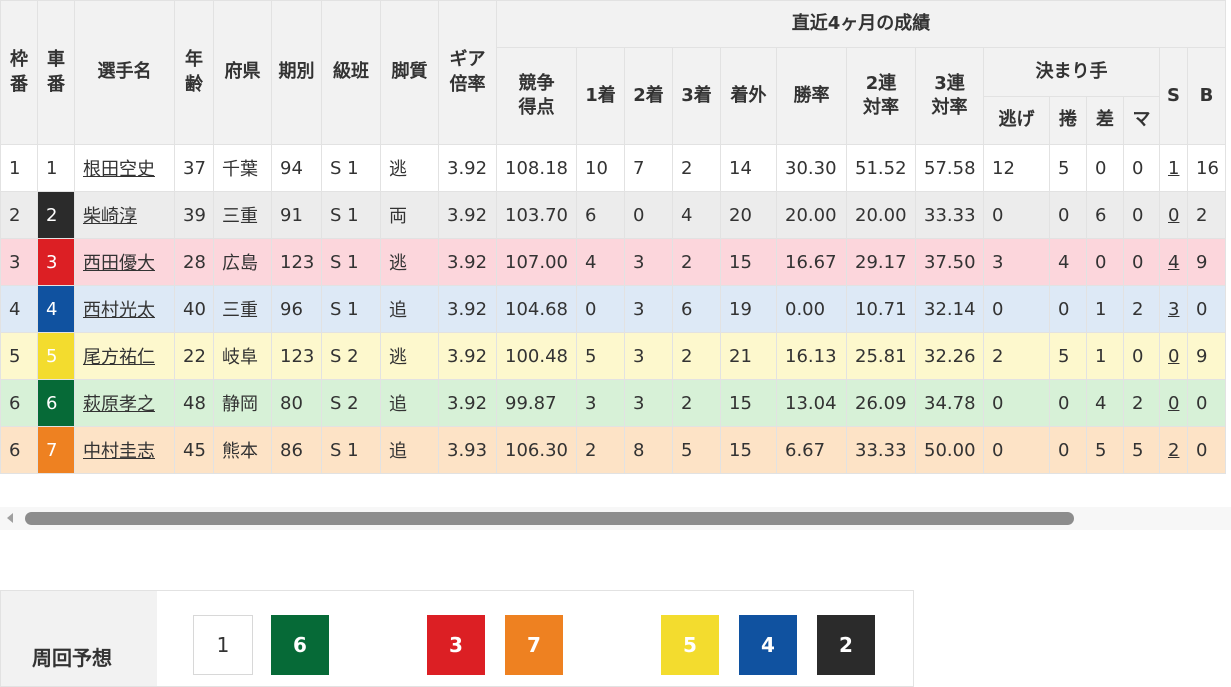 Image resolution: width=1231 pixels, height=687 pixels. What do you see at coordinates (1141, 450) in the screenshot?
I see `mark-cell: 5` at bounding box center [1141, 450].